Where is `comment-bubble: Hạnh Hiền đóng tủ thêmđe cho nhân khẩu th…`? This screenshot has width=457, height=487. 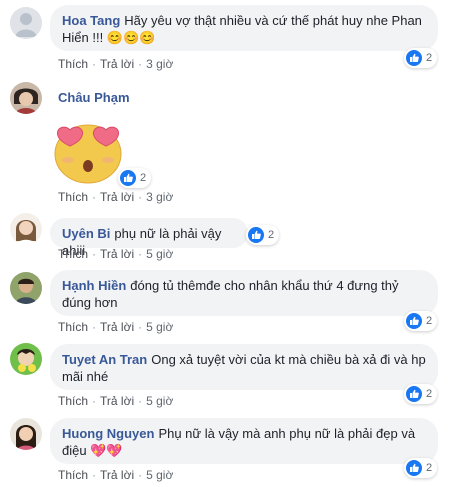 comment-bubble: Hạnh Hiền đóng tủ thêmđe cho nhân khẩu th… is located at coordinates (244, 293).